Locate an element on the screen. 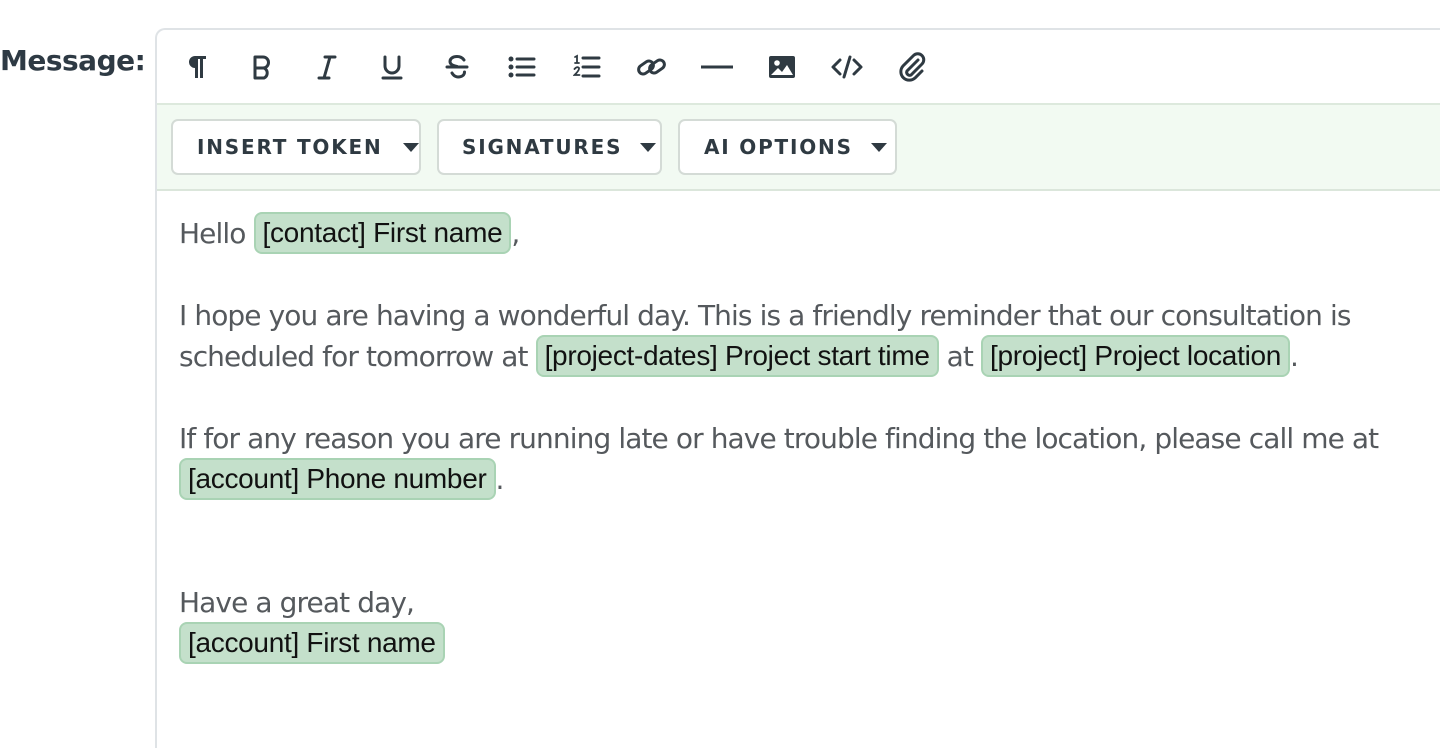 The height and width of the screenshot is (748, 1440). project-location-token: [project] Project location is located at coordinates (1136, 356).